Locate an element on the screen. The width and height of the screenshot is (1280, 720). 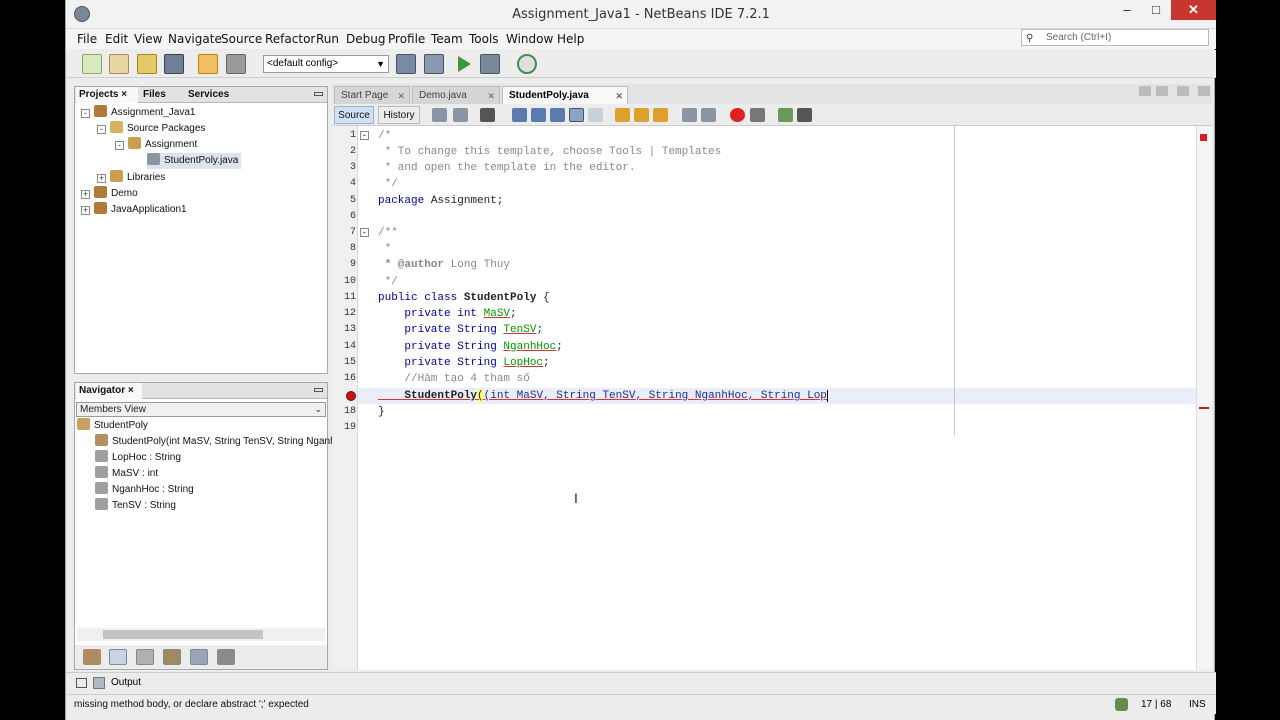
tree-package-assignment: Assignment is located at coordinates (162, 145).